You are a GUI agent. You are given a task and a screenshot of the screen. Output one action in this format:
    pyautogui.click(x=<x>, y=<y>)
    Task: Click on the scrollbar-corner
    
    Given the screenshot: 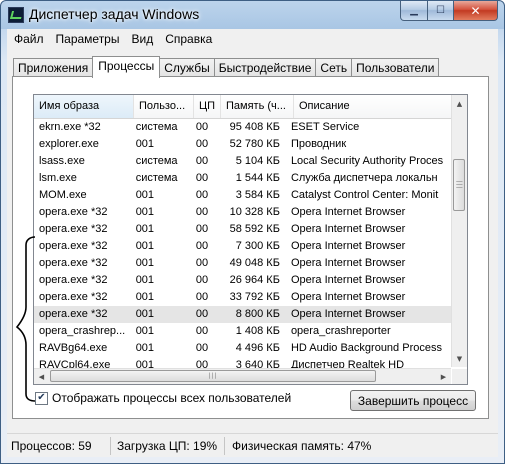 What is the action you would take?
    pyautogui.click(x=459, y=376)
    